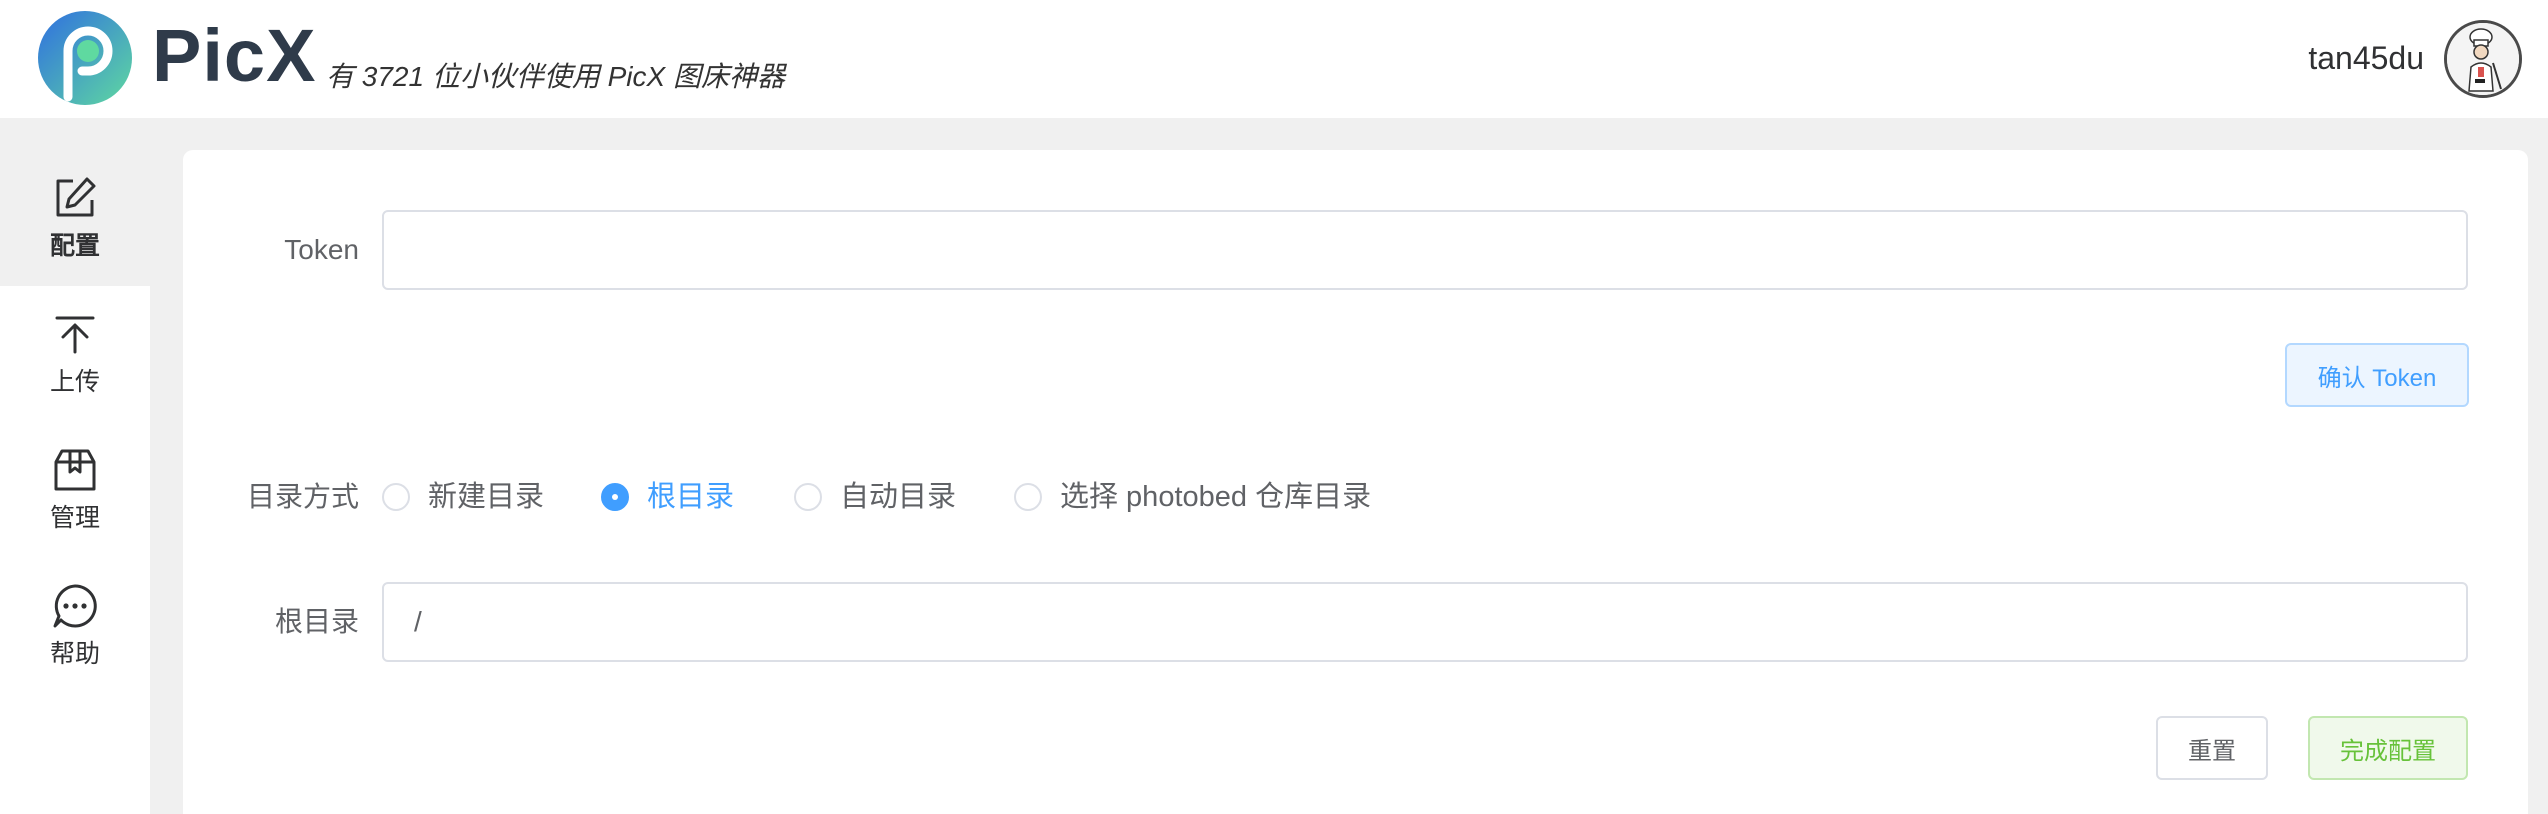 This screenshot has width=2548, height=814. Describe the element at coordinates (302, 496) in the screenshot. I see `dir-mode-label: 目录方式` at that location.